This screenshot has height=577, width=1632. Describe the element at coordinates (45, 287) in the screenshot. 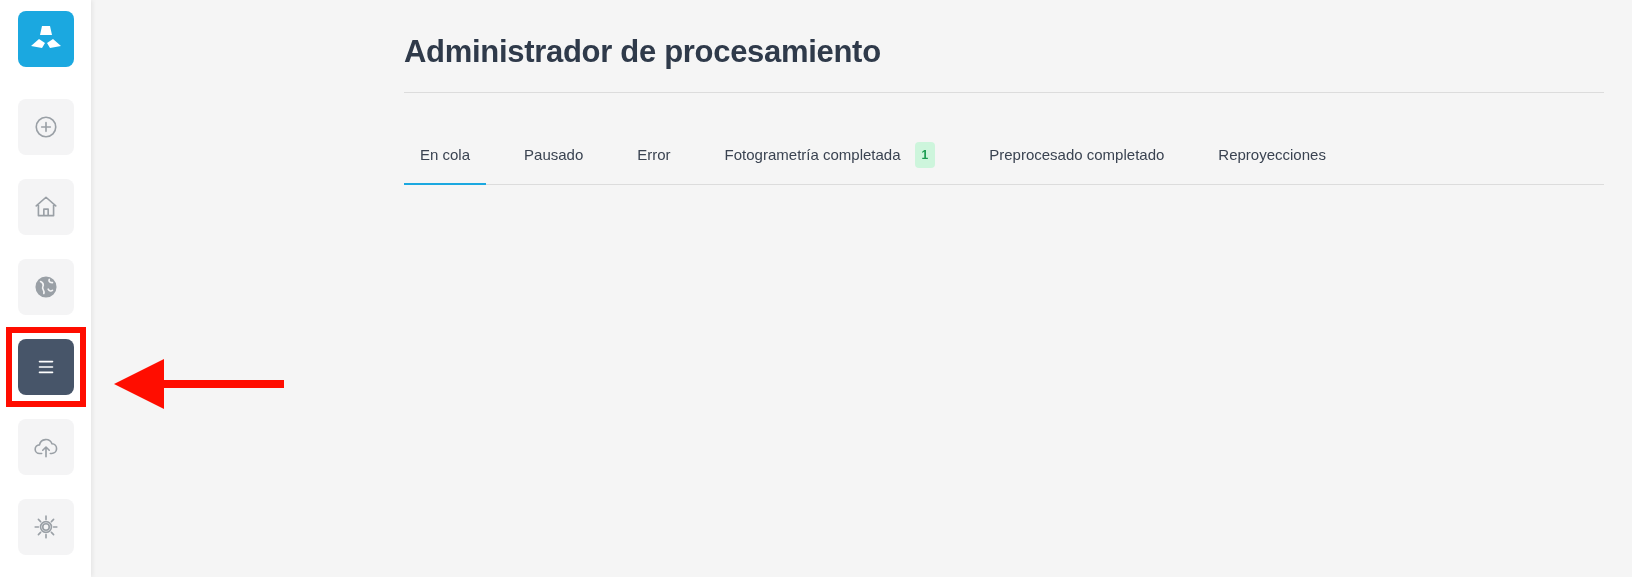

I see `globe-icon` at that location.